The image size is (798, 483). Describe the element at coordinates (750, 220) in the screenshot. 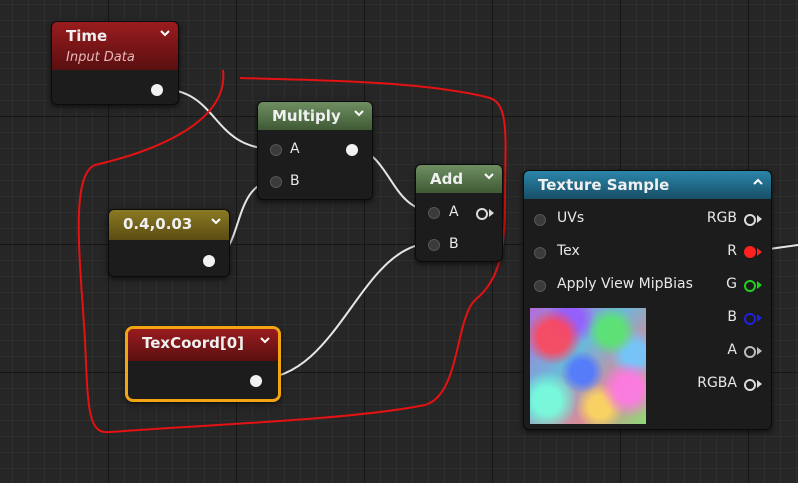

I see `rgb-output-pin` at that location.